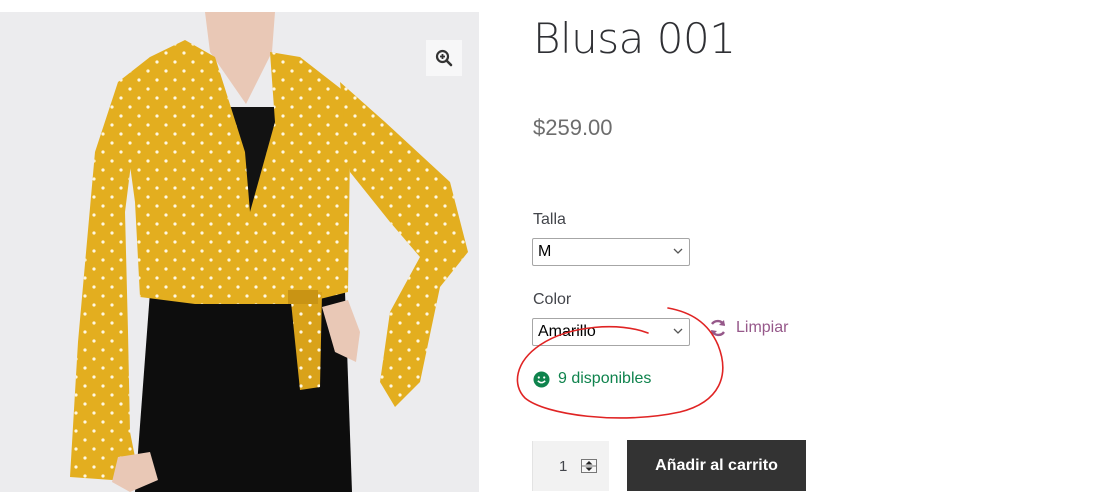 This screenshot has width=1100, height=497. I want to click on color-select-value: Amarillo, so click(567, 331).